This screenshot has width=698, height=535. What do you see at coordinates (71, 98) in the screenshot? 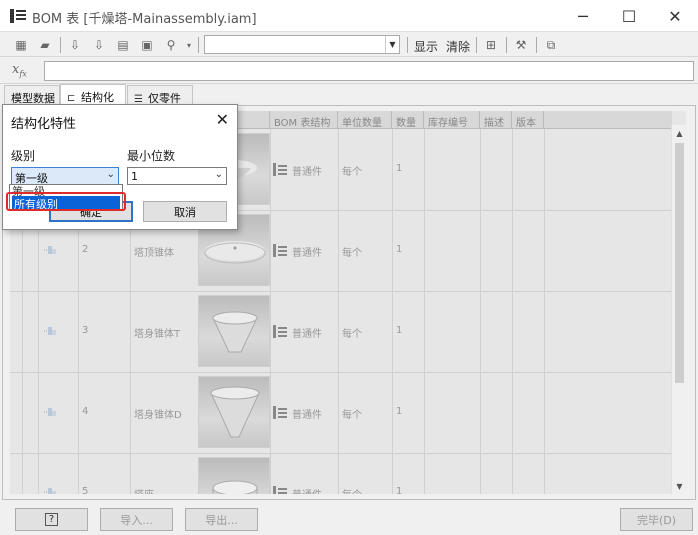
I see `structure-tree-icon: ⊏` at bounding box center [71, 98].